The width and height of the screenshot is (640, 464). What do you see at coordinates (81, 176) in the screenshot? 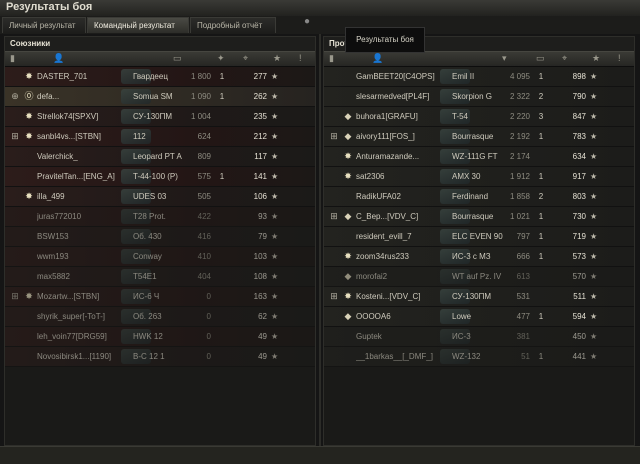
I see `player-name: PravitelTan...[ENG_A]` at bounding box center [81, 176].